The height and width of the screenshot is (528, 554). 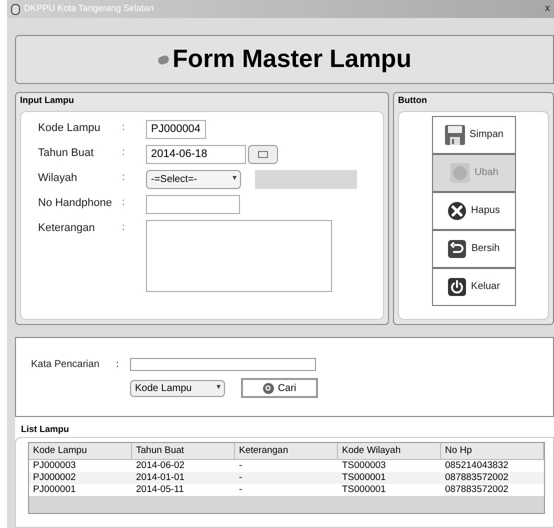 I want to click on text-field, so click(x=193, y=204).